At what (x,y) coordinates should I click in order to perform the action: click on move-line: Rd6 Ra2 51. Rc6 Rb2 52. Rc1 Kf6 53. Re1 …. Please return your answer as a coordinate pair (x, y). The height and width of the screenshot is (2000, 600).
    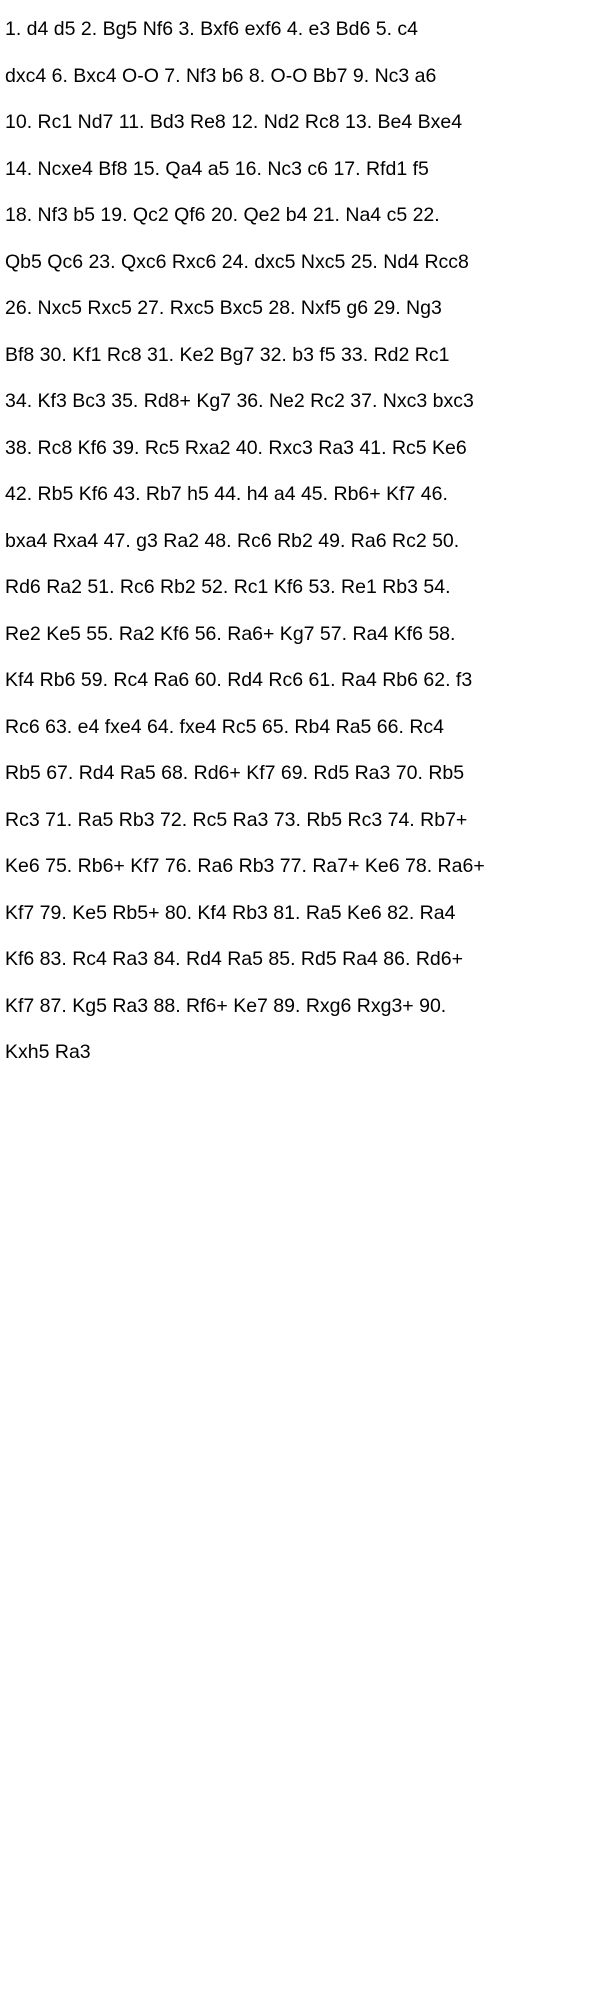
    Looking at the image, I should click on (228, 587).